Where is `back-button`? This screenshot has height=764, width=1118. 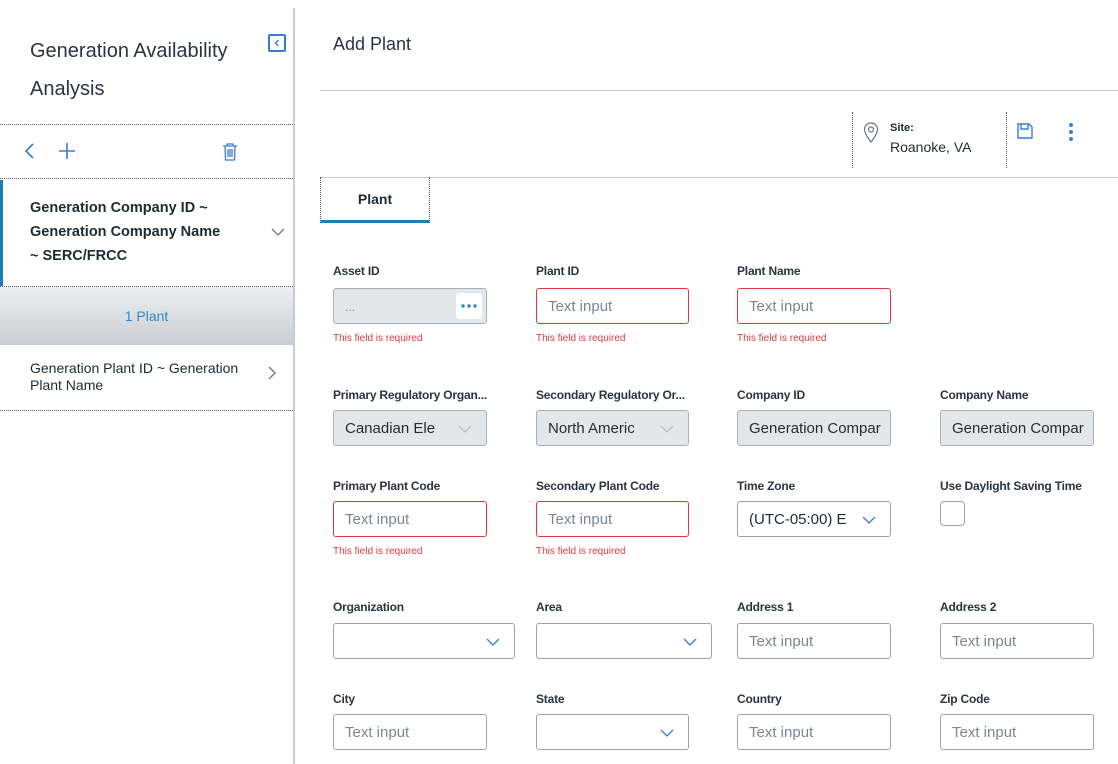
back-button is located at coordinates (29, 151).